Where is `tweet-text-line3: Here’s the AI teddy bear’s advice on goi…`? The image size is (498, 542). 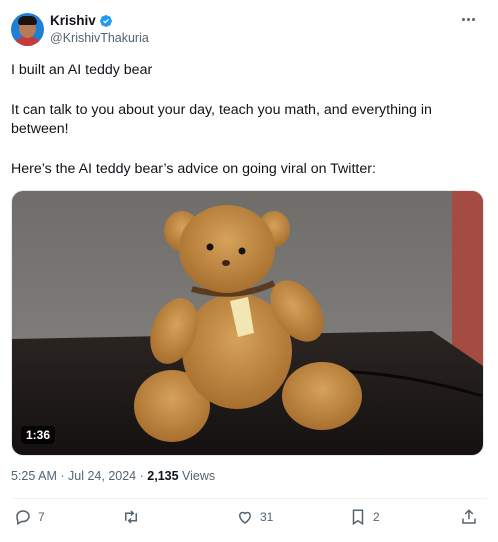
tweet-text-line3: Here’s the AI teddy bear’s advice on goi… is located at coordinates (193, 169).